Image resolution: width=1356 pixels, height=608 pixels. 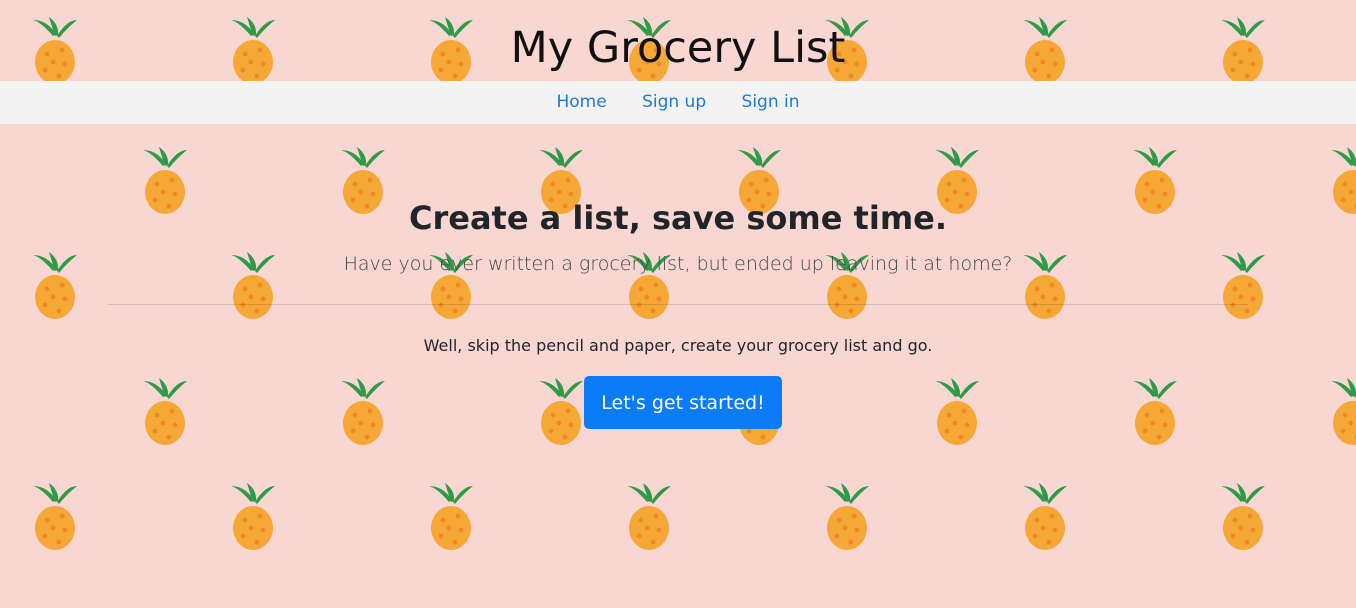 What do you see at coordinates (674, 102) in the screenshot?
I see `nav-link-sign-up: Sign up` at bounding box center [674, 102].